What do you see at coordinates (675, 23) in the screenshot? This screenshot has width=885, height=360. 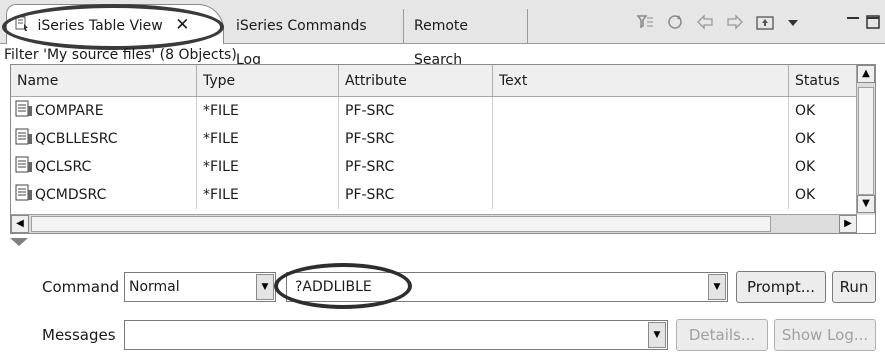 I see `refresh-icon` at bounding box center [675, 23].